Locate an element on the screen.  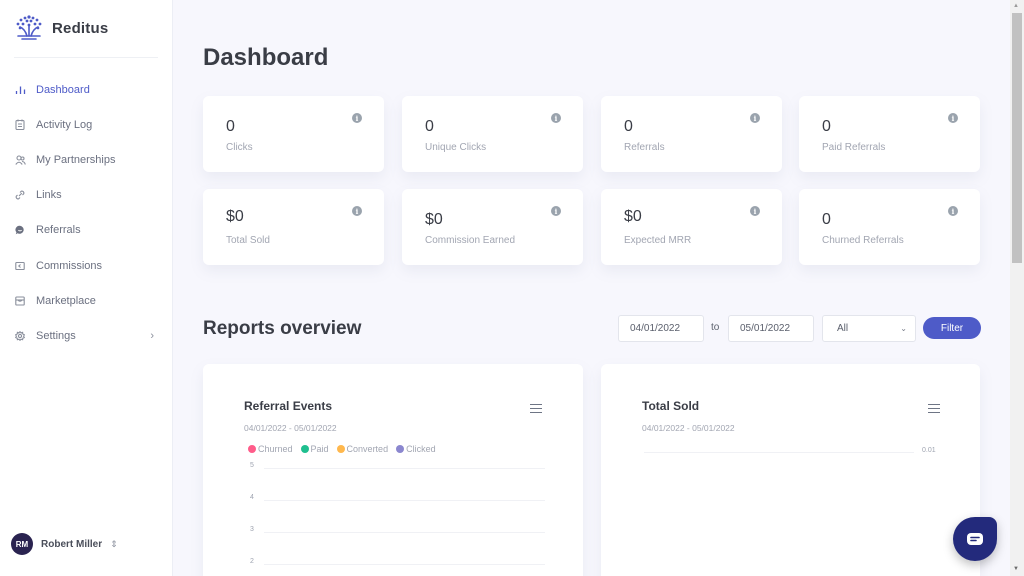
users-icon is located at coordinates (20, 160).